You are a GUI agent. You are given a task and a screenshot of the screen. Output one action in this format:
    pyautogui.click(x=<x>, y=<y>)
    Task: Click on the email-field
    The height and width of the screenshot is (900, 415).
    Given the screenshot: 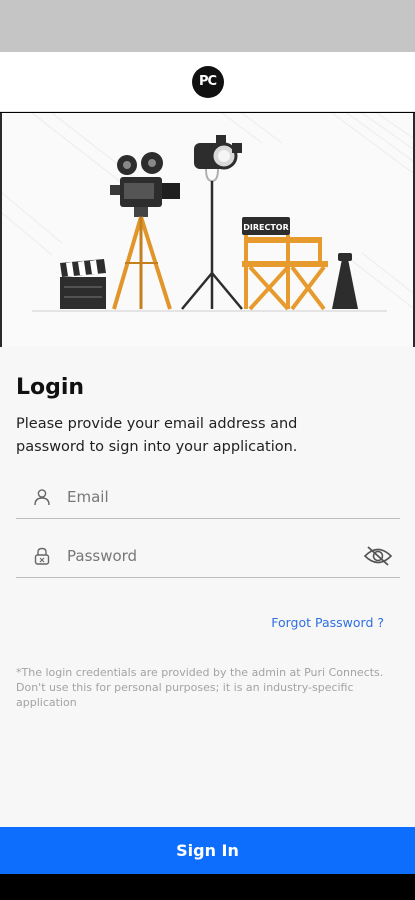 What is the action you would take?
    pyautogui.click(x=208, y=497)
    